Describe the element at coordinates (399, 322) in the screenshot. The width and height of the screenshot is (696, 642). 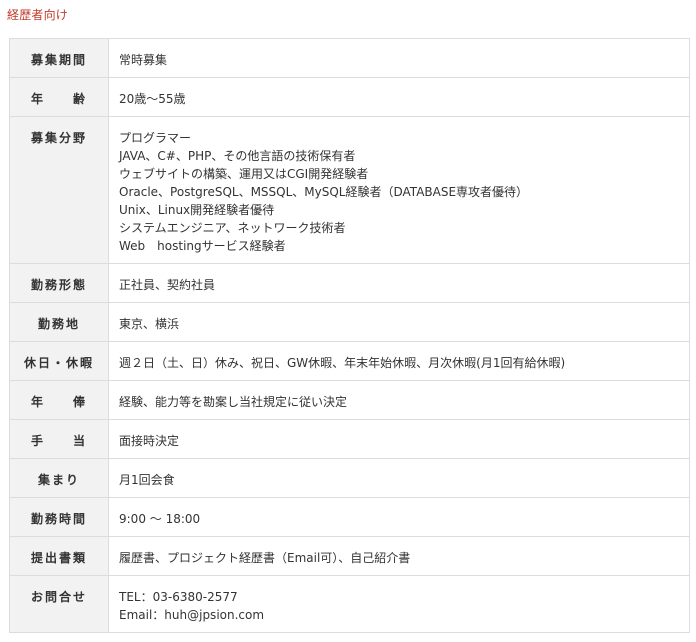
I see `row-value: 東京、横浜` at that location.